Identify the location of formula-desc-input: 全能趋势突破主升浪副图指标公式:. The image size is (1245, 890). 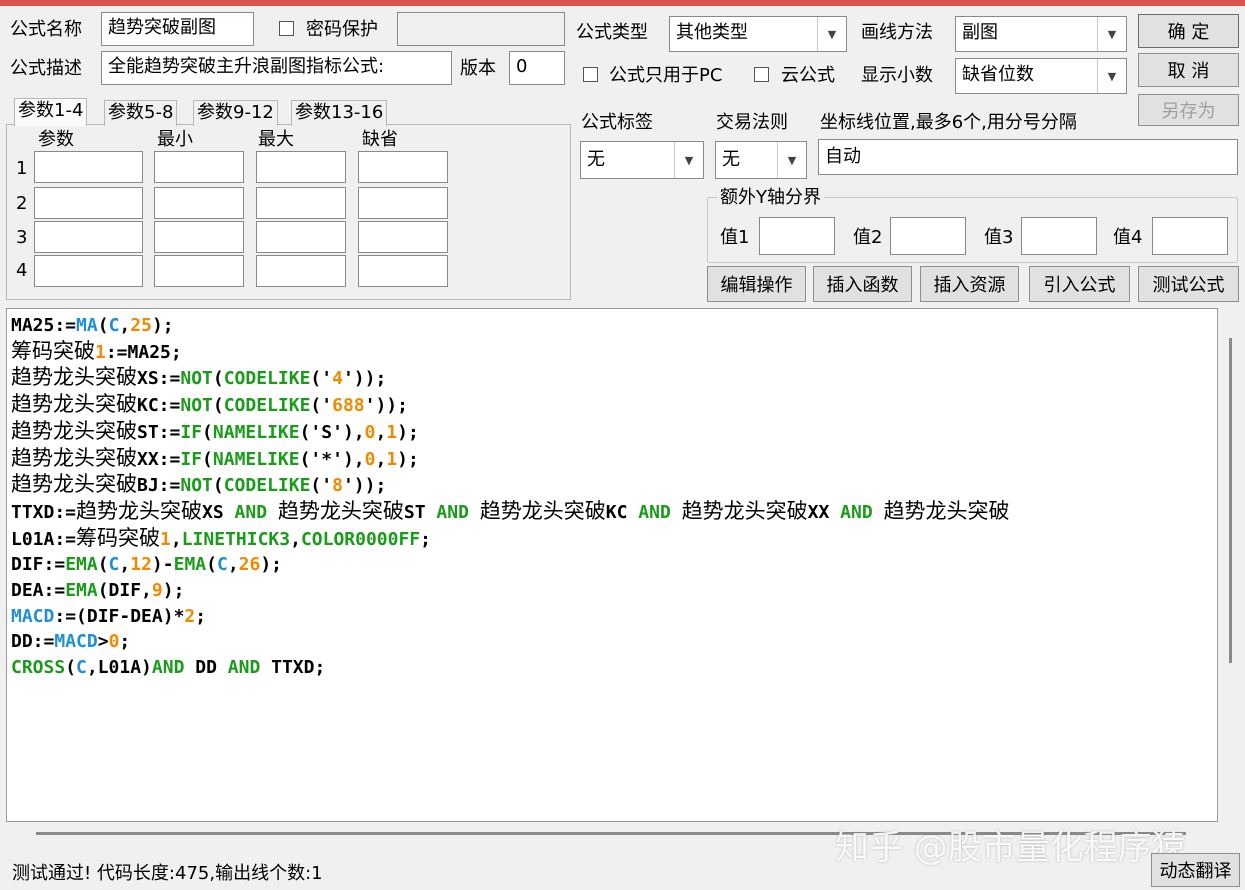
(276, 68).